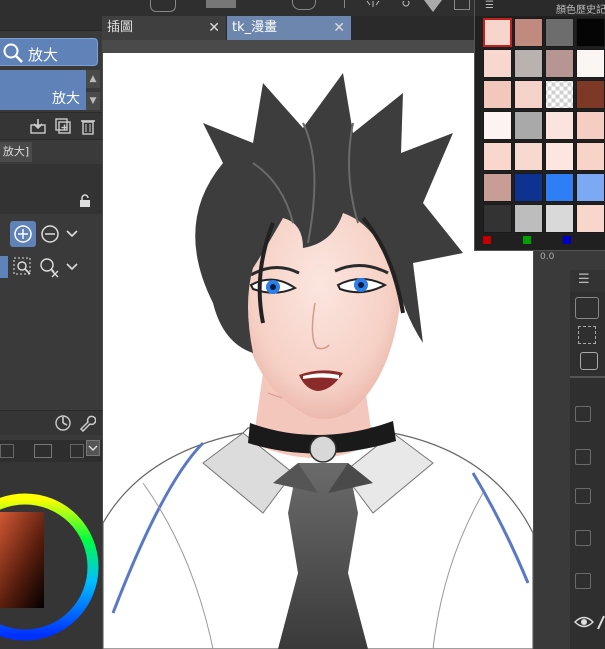 This screenshot has height=649, width=605. What do you see at coordinates (49, 52) in the screenshot?
I see `zoom-tool-button: 放大` at bounding box center [49, 52].